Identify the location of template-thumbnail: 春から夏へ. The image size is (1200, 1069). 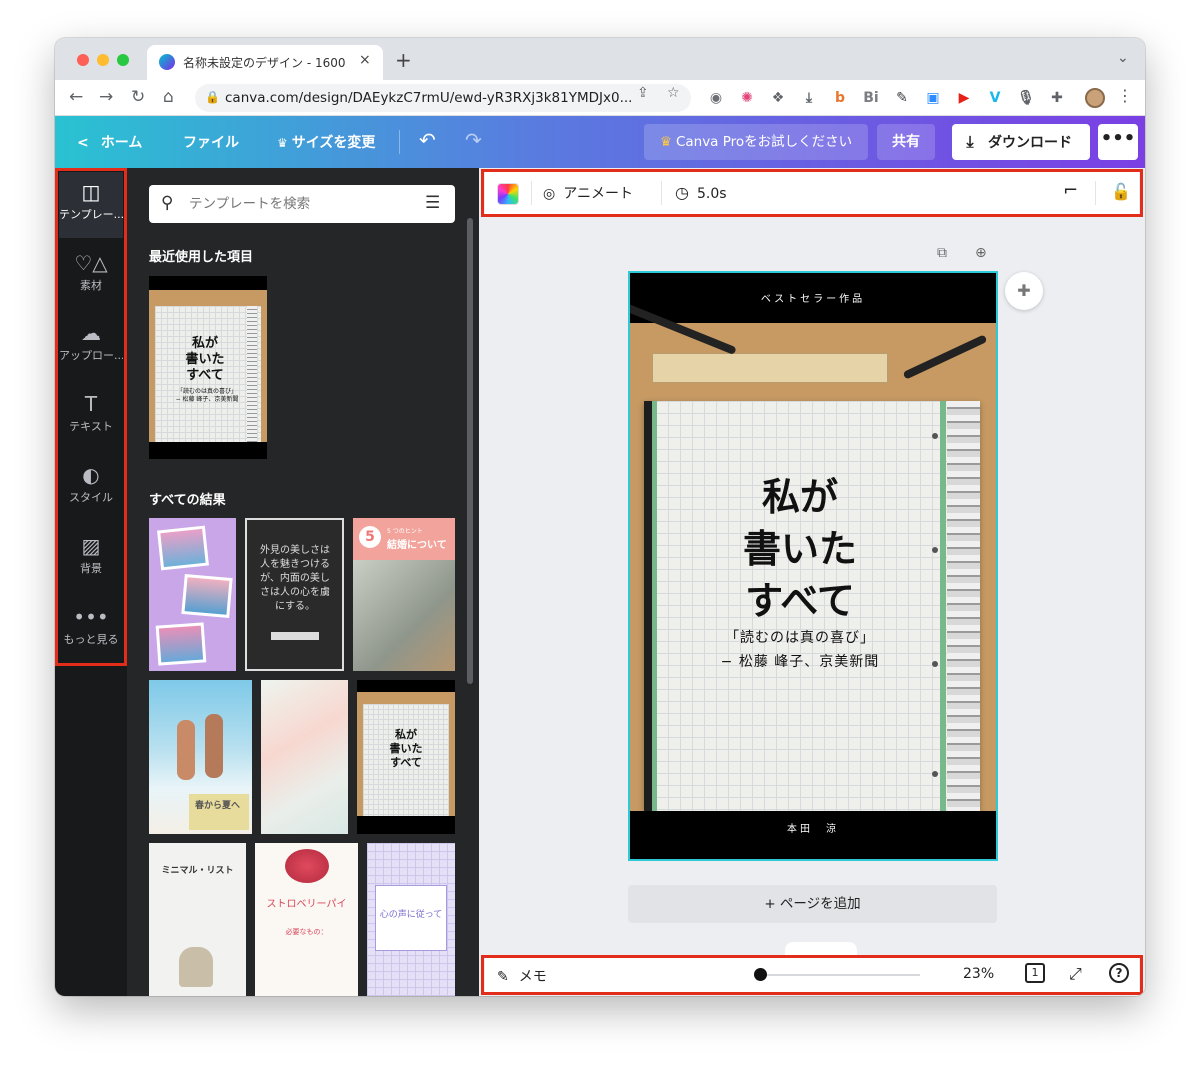
(200, 757).